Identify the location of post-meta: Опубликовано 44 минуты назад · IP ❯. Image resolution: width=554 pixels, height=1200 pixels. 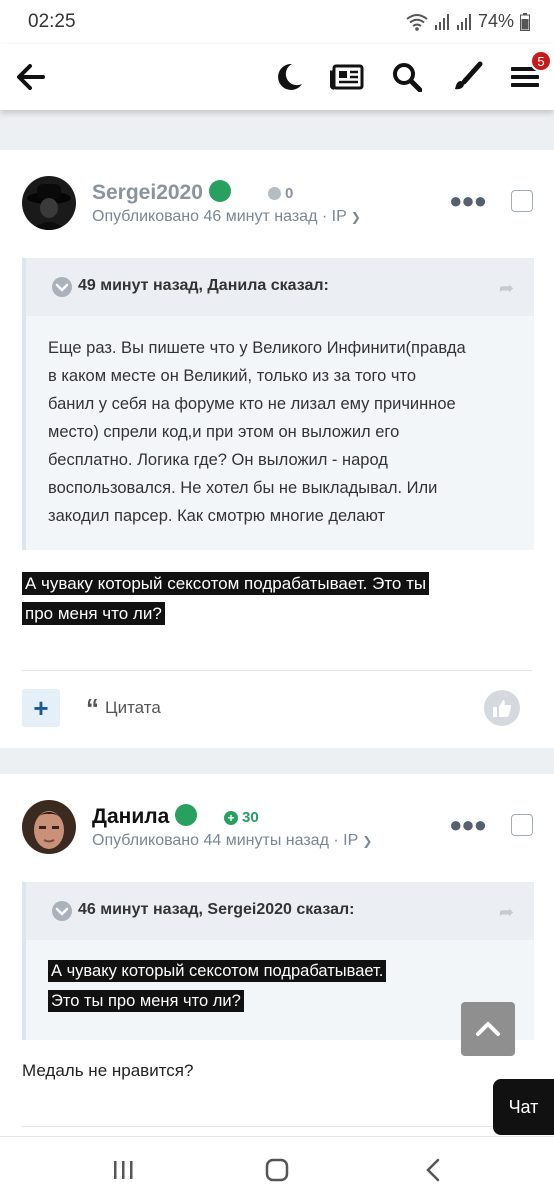
(232, 840).